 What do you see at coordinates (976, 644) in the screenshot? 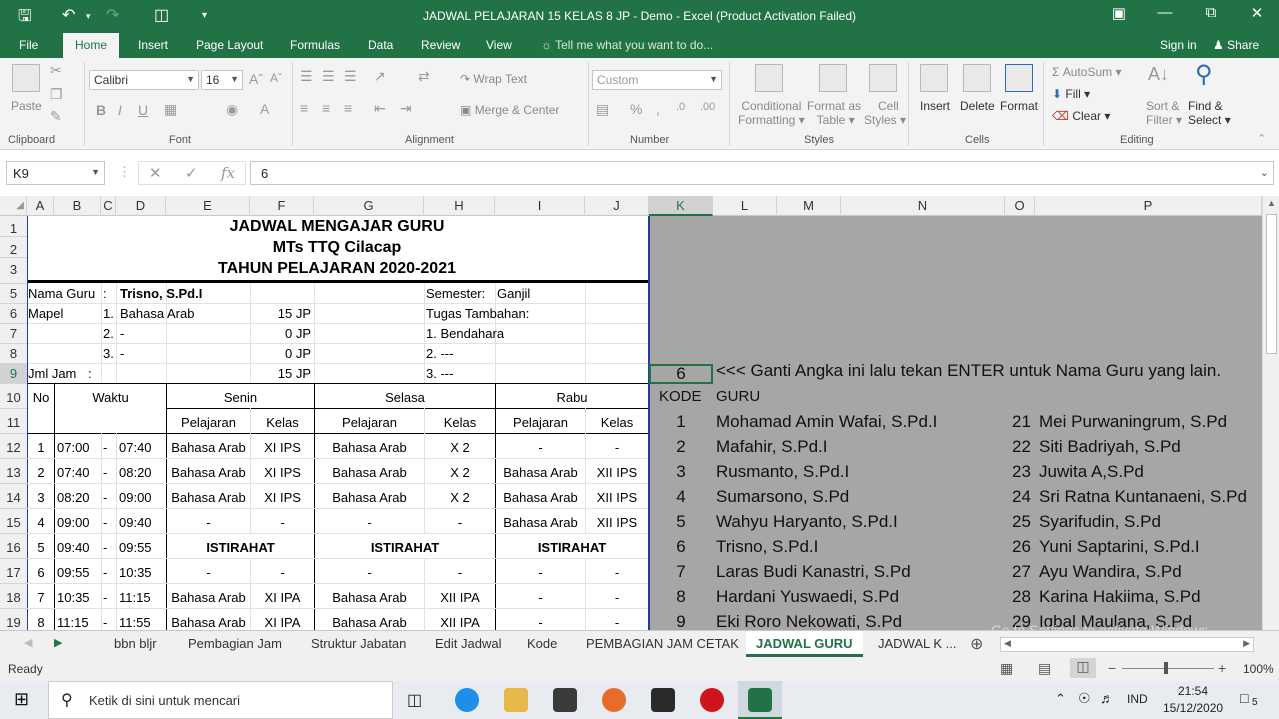
I see `add-sheet-icon: ⊕` at bounding box center [976, 644].